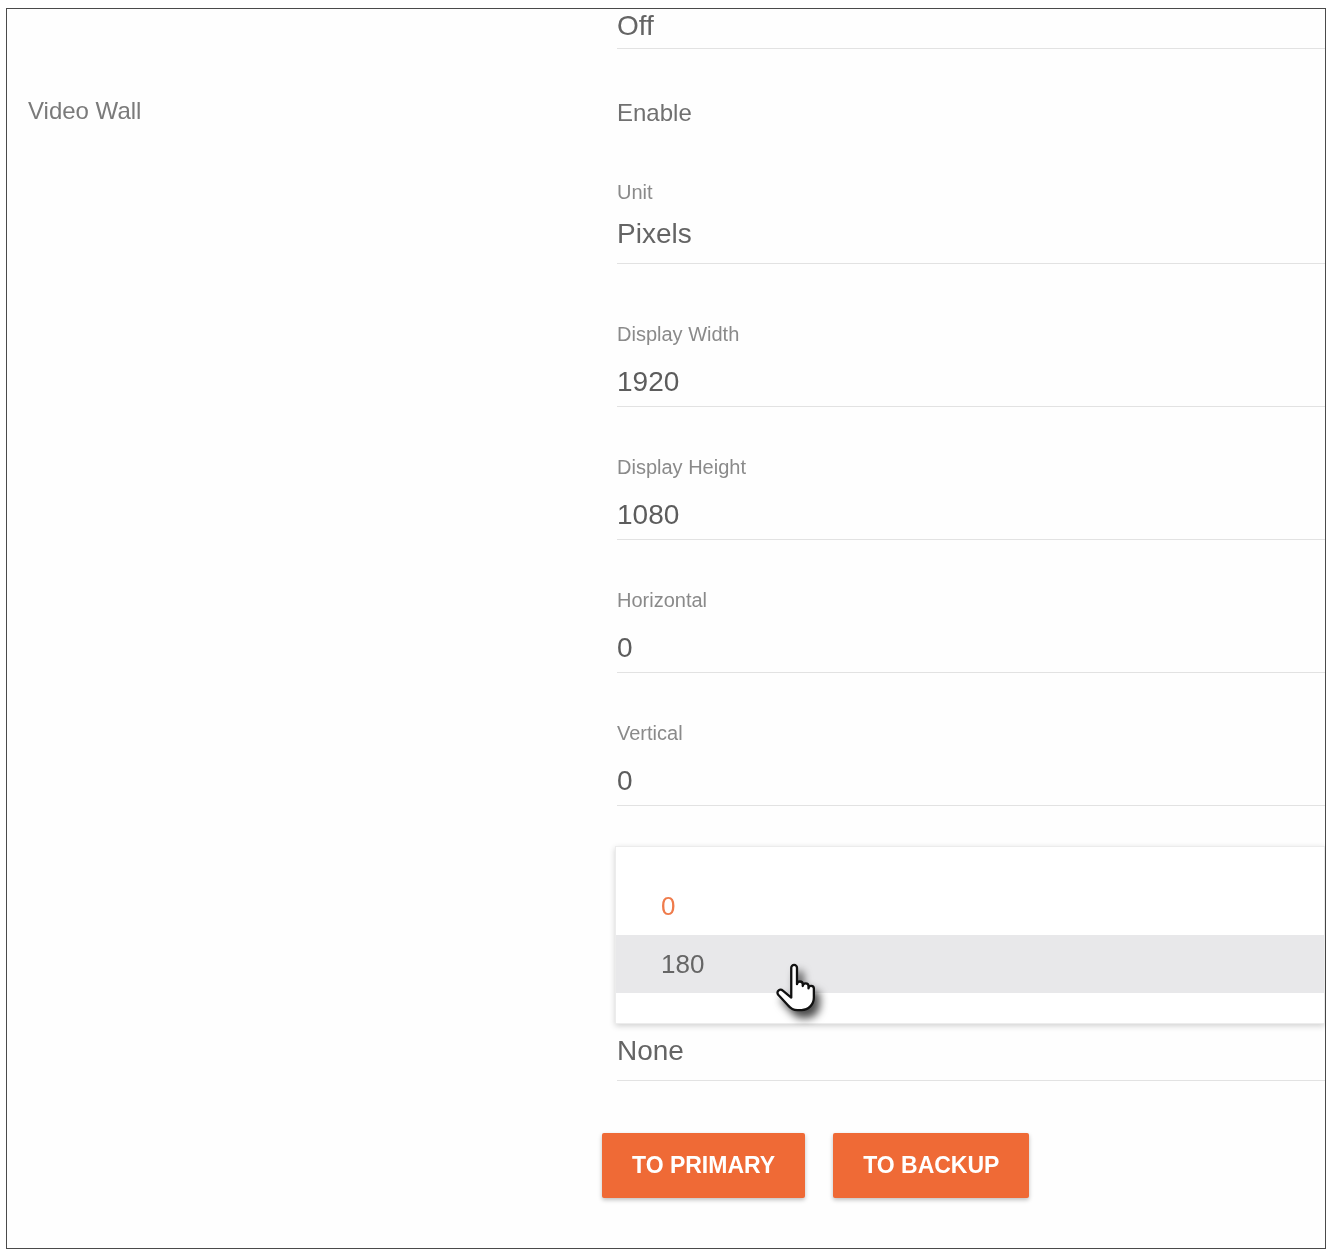 This screenshot has width=1326, height=1251. What do you see at coordinates (85, 111) in the screenshot?
I see `section-label: Video Wall` at bounding box center [85, 111].